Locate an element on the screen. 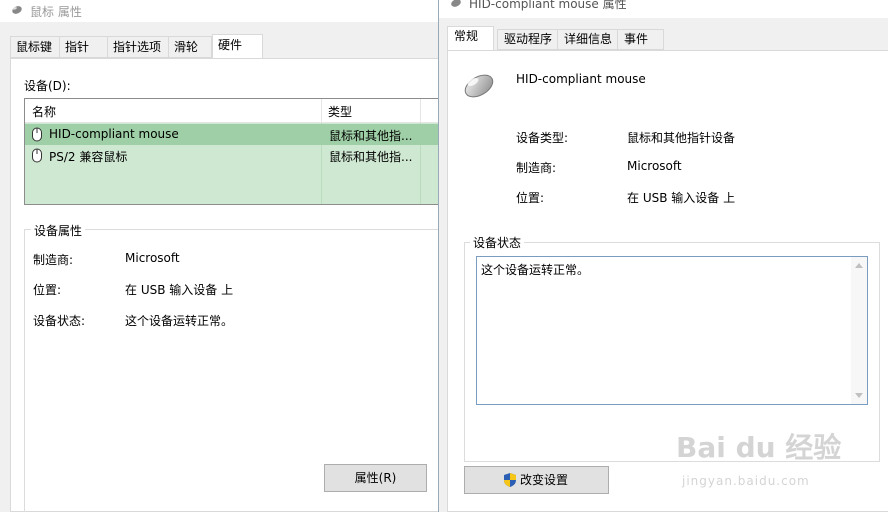 The height and width of the screenshot is (512, 888). device-name-heading: HID-compliant mouse is located at coordinates (581, 79).